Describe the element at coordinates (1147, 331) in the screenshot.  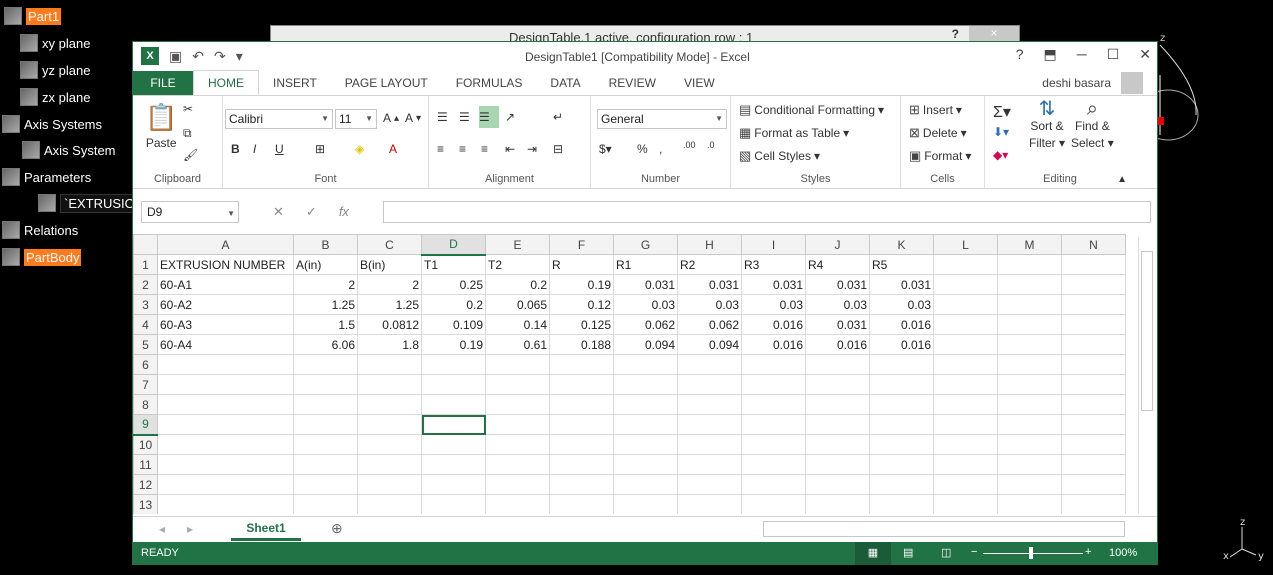
I see `scroll-thumb` at that location.